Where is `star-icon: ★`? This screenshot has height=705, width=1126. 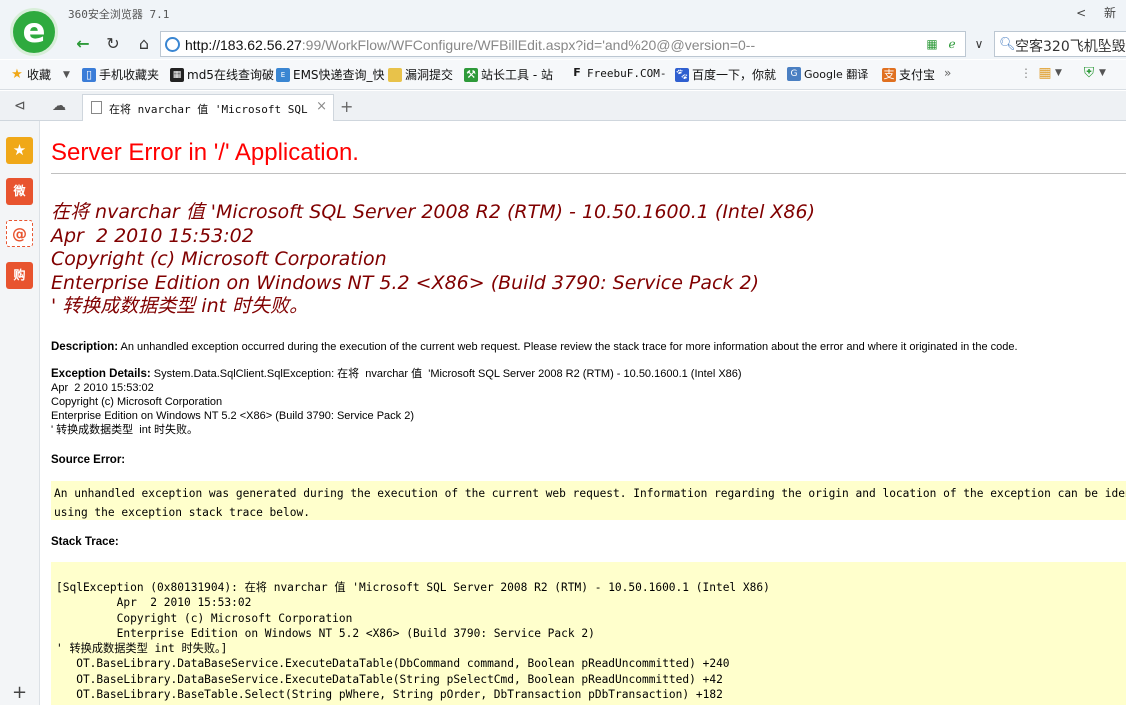
star-icon: ★ is located at coordinates (17, 74).